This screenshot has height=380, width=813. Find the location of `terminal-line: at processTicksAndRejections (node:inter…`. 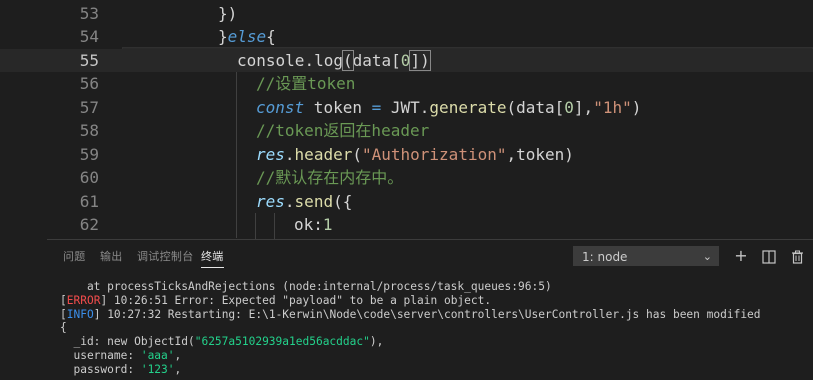

terminal-line: at processTicksAndRejections (node:inter… is located at coordinates (306, 286).